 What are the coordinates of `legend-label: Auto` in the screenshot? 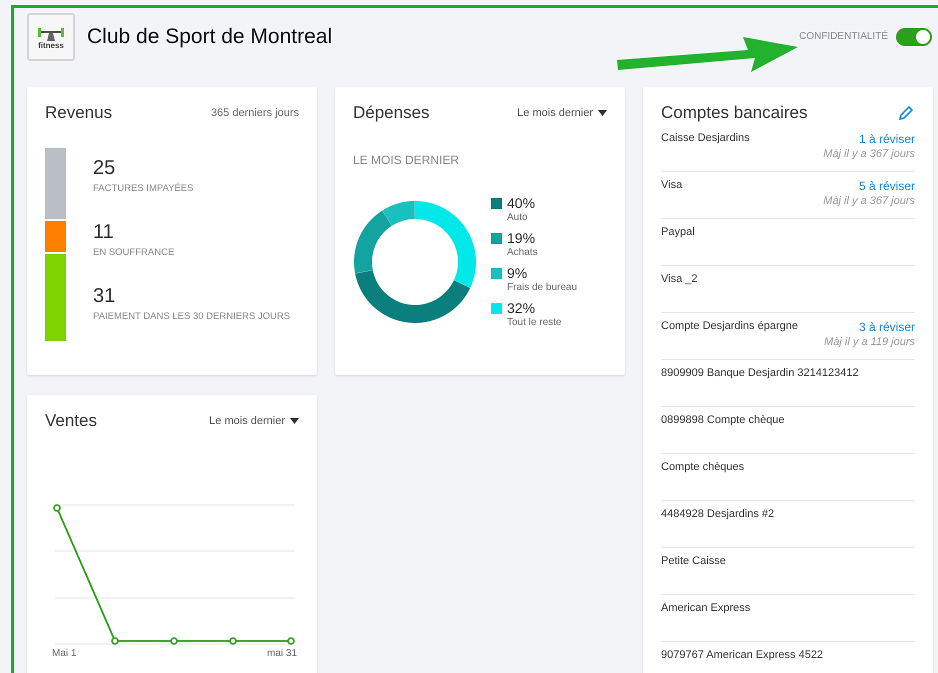 It's located at (518, 217).